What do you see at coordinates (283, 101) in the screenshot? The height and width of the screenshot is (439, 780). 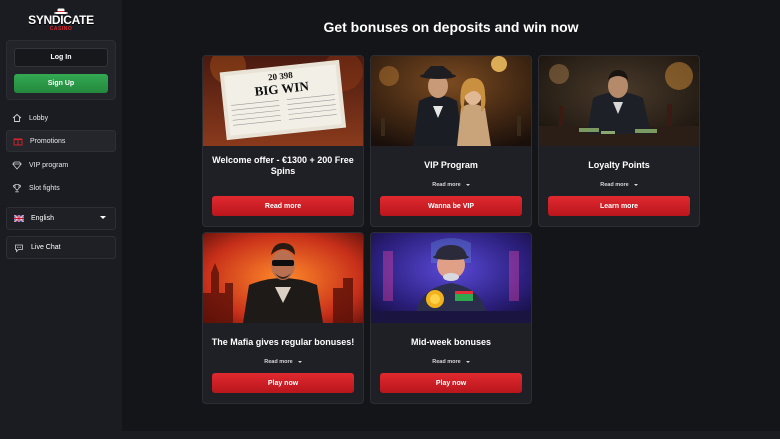 I see `promo-image-newspaper: 20 398 BIG WIN` at bounding box center [283, 101].